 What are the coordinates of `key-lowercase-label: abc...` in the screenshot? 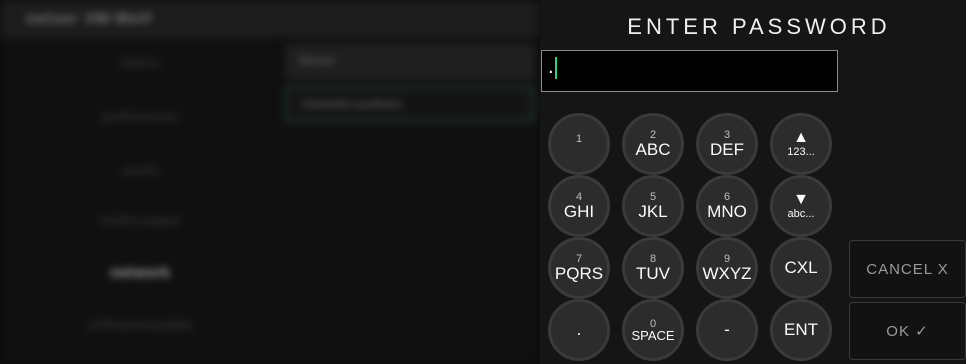 It's located at (801, 214).